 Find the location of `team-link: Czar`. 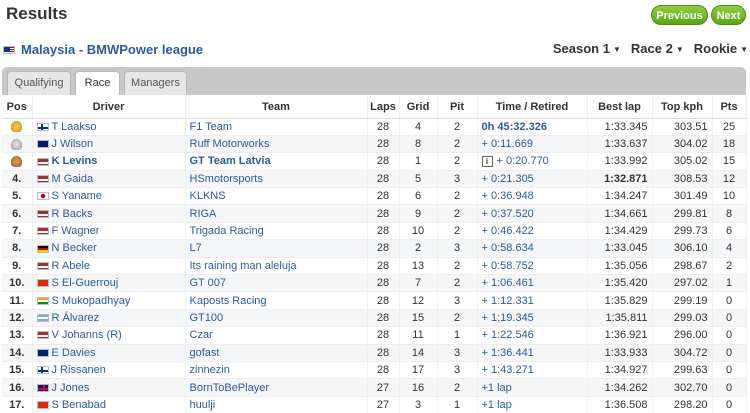

team-link: Czar is located at coordinates (276, 335).